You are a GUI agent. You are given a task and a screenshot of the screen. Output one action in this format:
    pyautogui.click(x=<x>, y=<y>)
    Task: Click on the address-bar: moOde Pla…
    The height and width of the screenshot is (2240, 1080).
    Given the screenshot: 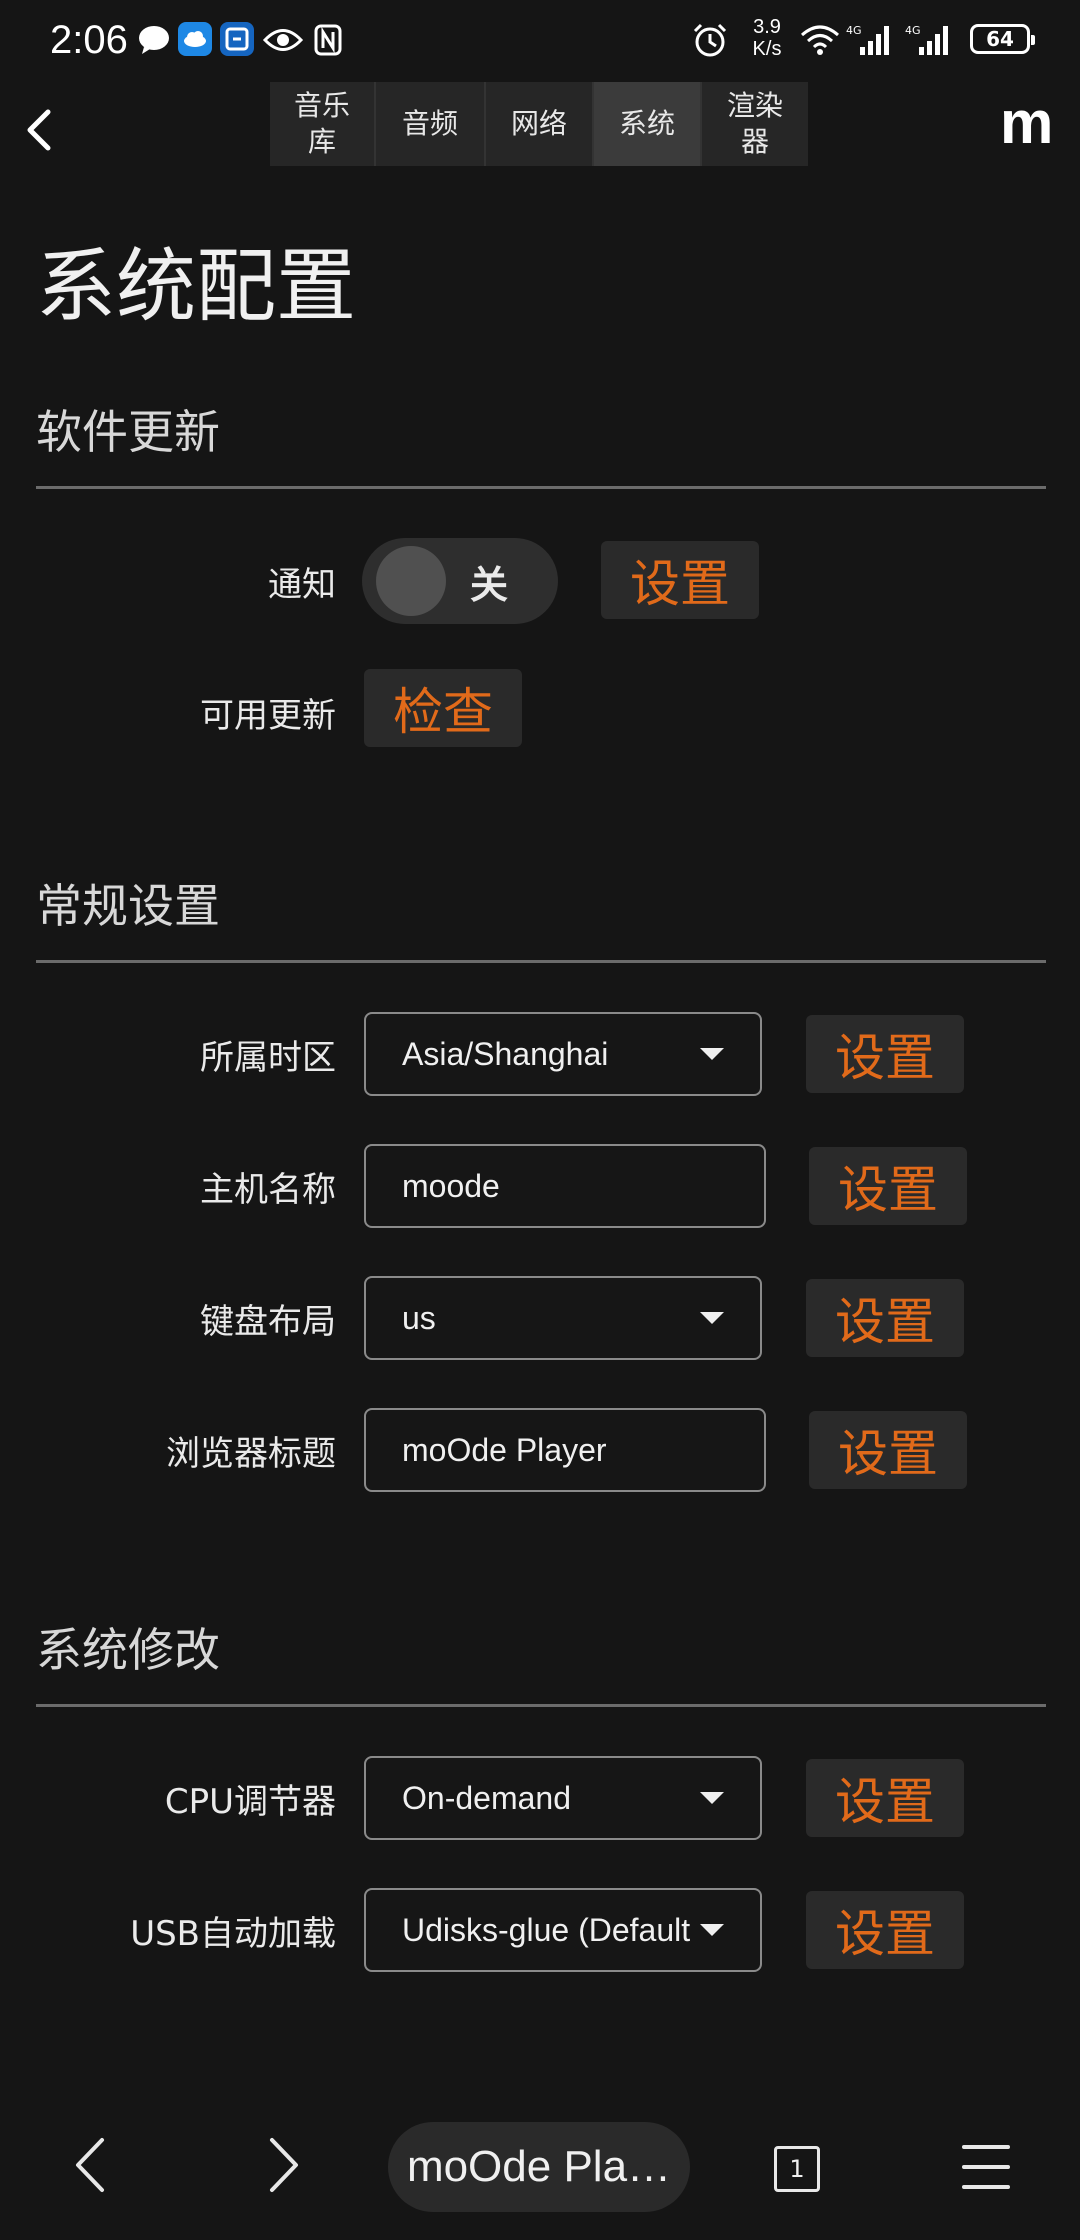 What is the action you would take?
    pyautogui.click(x=539, y=2167)
    